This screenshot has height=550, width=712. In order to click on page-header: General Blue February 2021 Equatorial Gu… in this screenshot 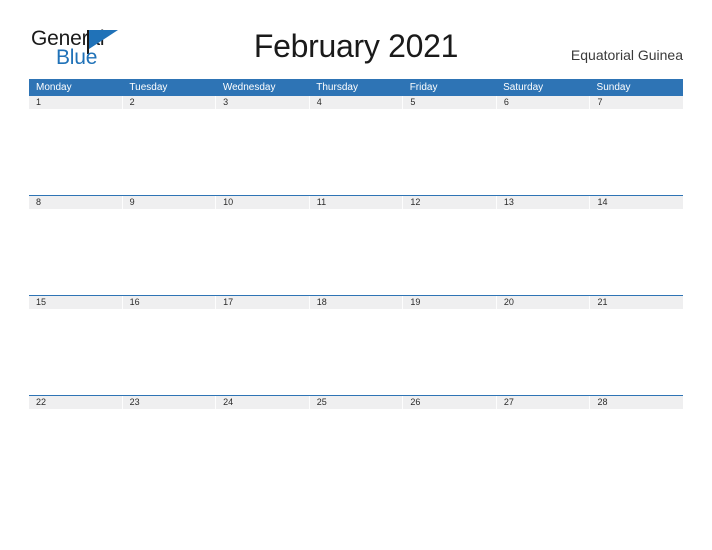, I will do `click(356, 39)`.